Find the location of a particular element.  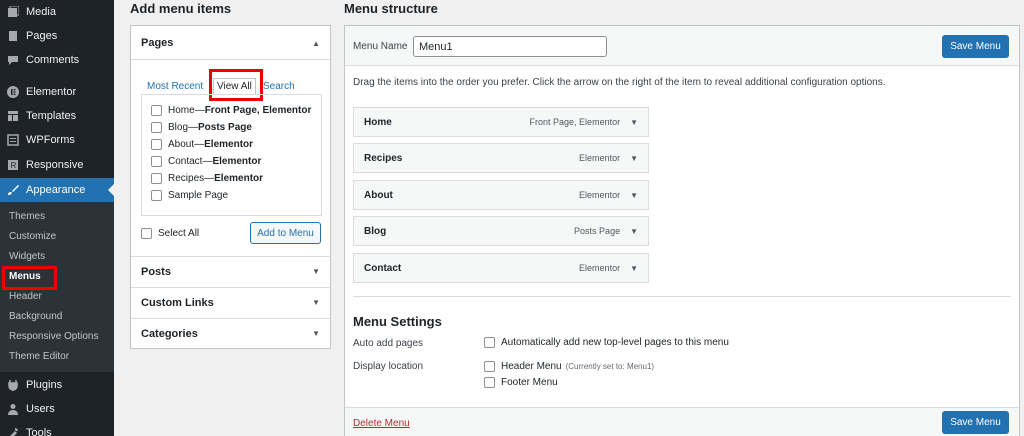

menu-name-label: Menu Name is located at coordinates (380, 46).